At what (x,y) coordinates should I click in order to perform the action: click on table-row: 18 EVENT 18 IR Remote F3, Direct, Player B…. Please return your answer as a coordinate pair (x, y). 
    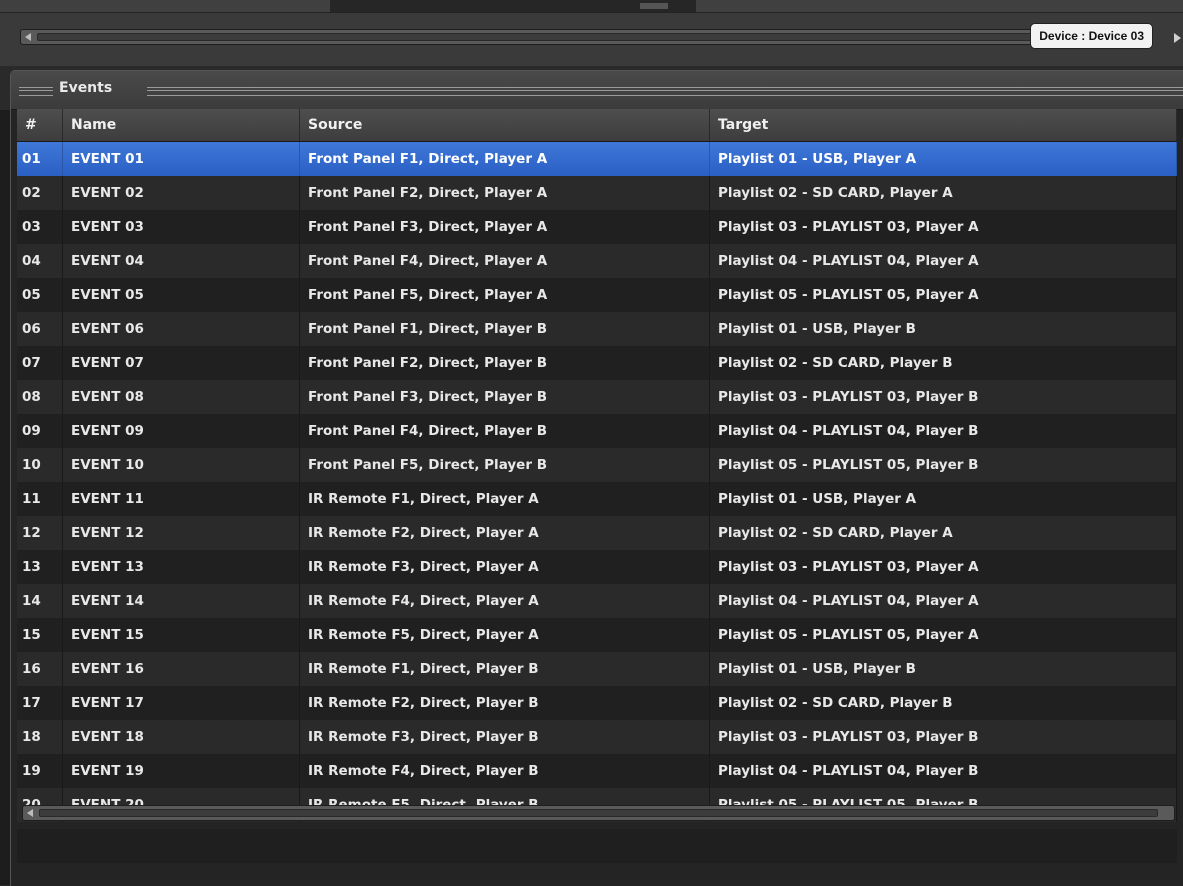
    Looking at the image, I should click on (597, 737).